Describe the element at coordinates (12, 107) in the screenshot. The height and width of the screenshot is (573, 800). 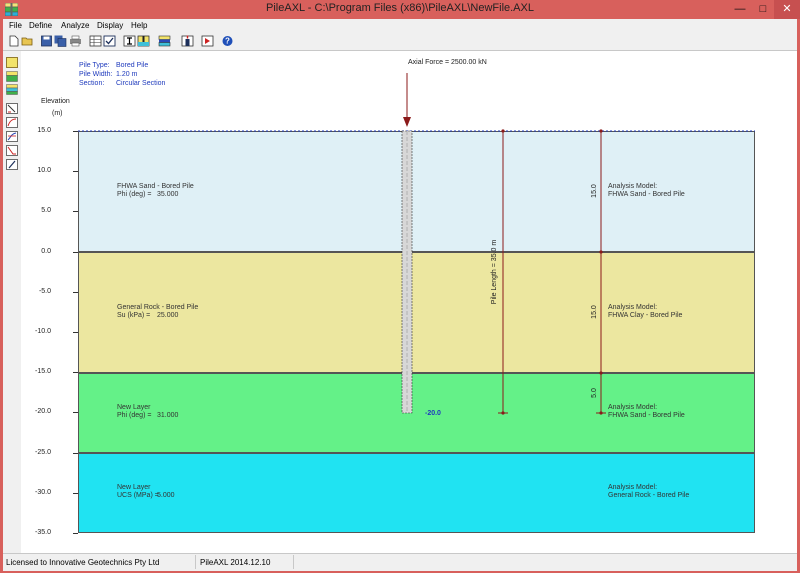
I see `curve-t-z-icon` at that location.